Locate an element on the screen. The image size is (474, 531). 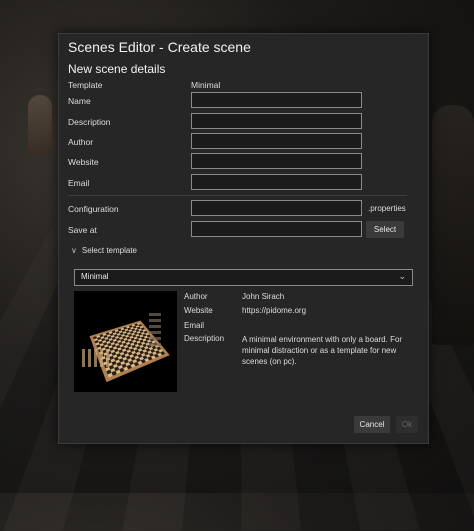
chevron-down-icon: ∨ is located at coordinates (74, 250).